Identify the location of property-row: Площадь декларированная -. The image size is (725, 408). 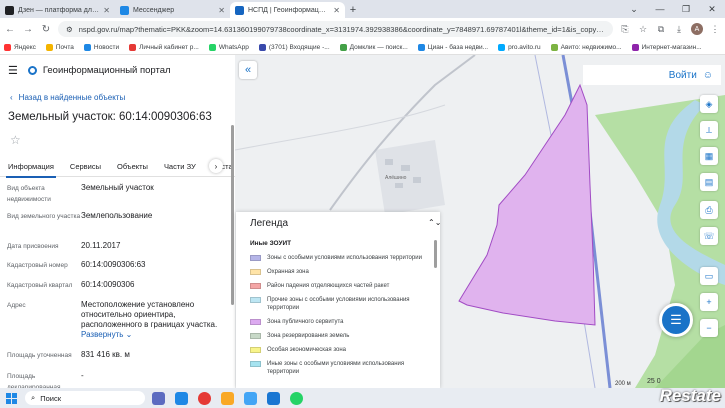
(118, 379).